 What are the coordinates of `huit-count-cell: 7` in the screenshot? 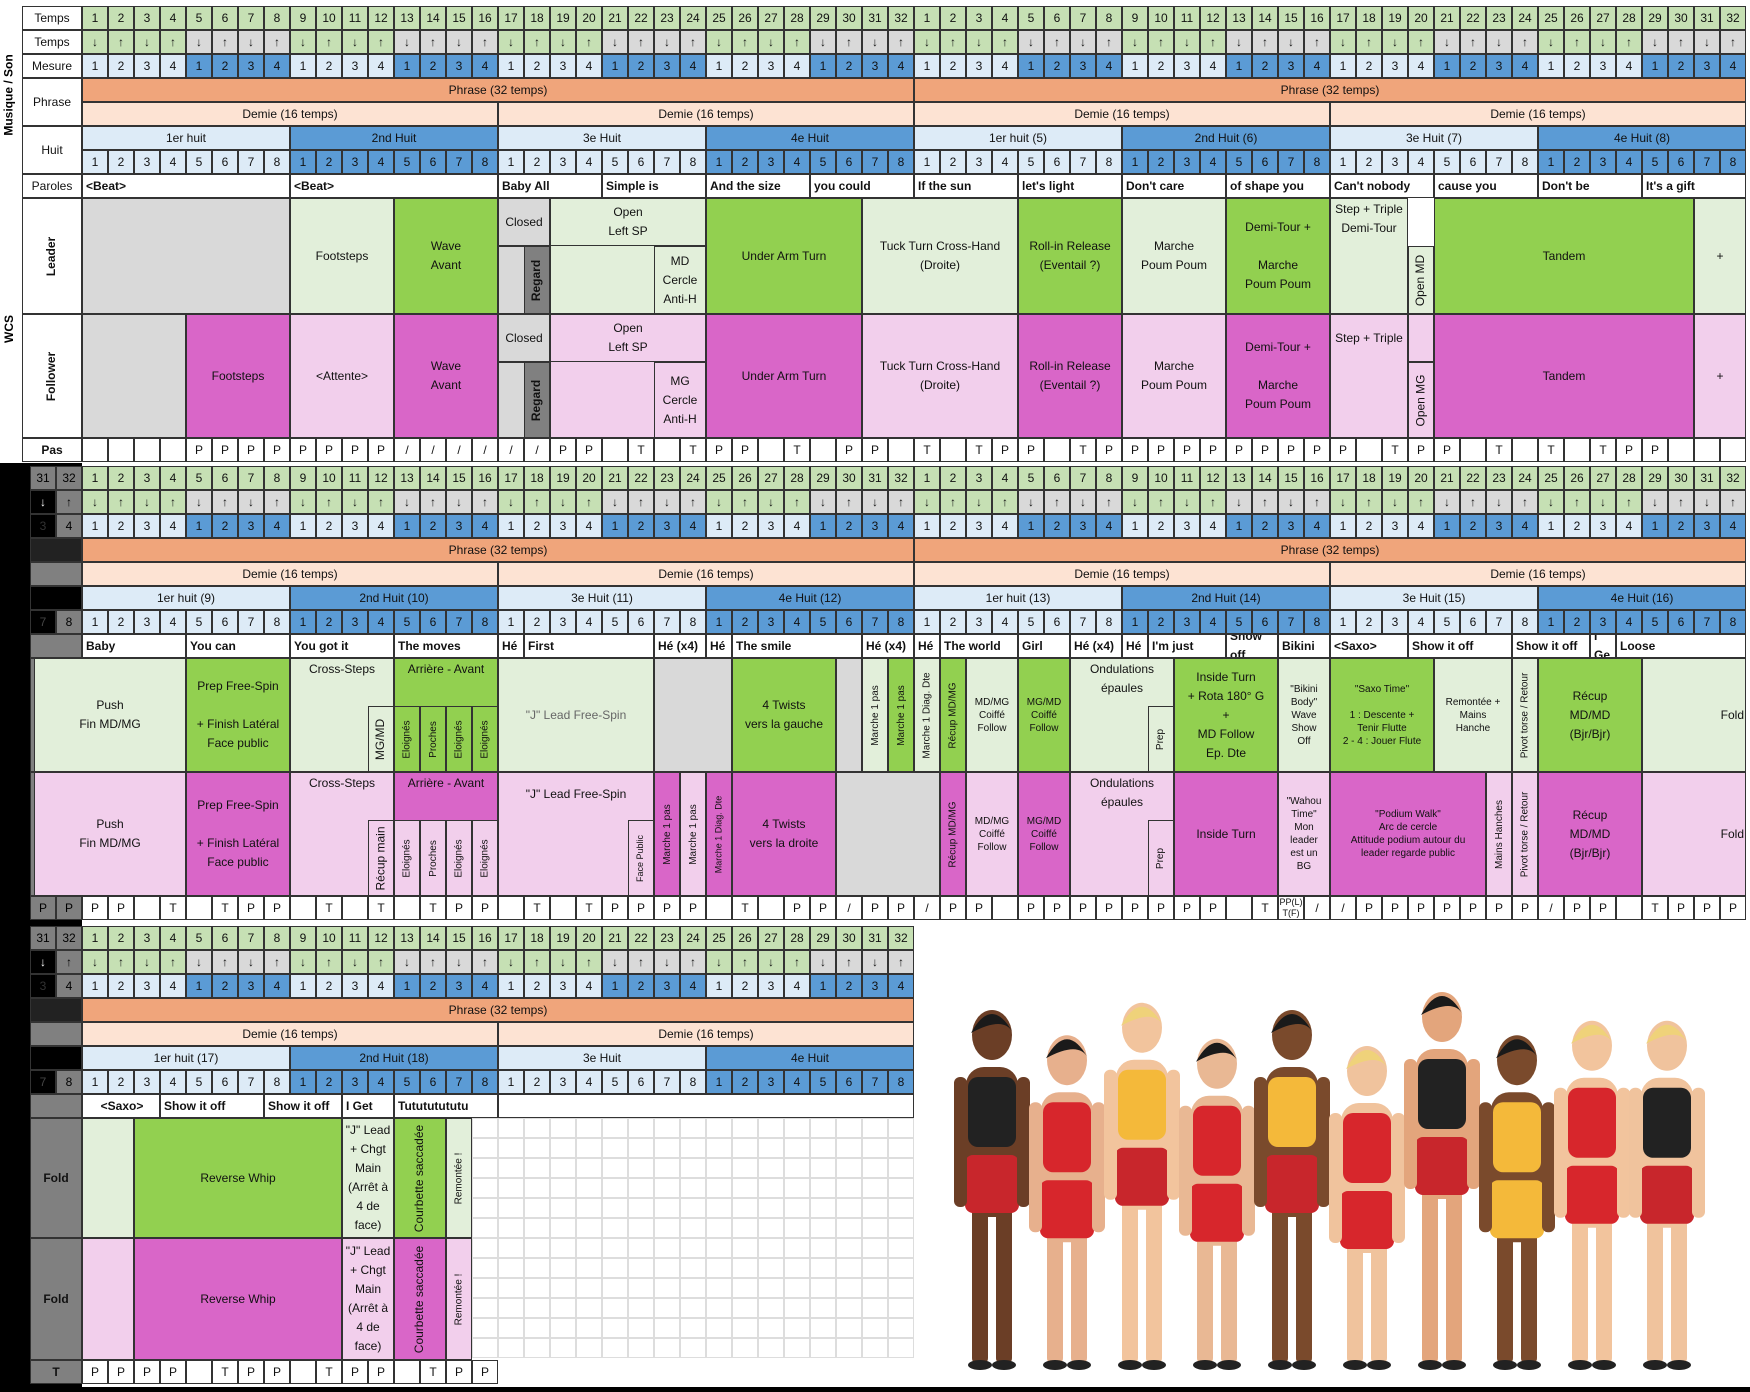 It's located at (875, 622).